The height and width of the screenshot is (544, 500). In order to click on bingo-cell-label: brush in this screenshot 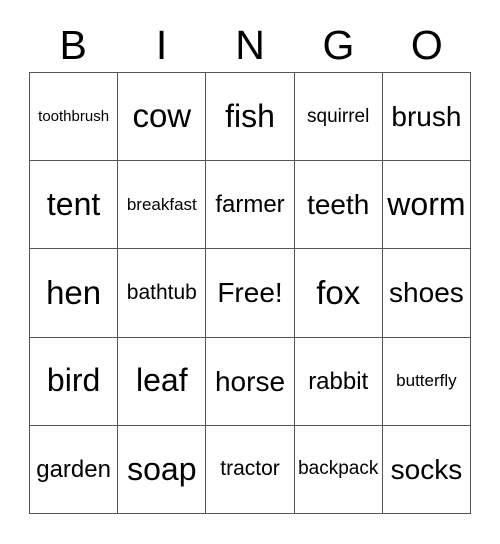, I will do `click(426, 116)`.